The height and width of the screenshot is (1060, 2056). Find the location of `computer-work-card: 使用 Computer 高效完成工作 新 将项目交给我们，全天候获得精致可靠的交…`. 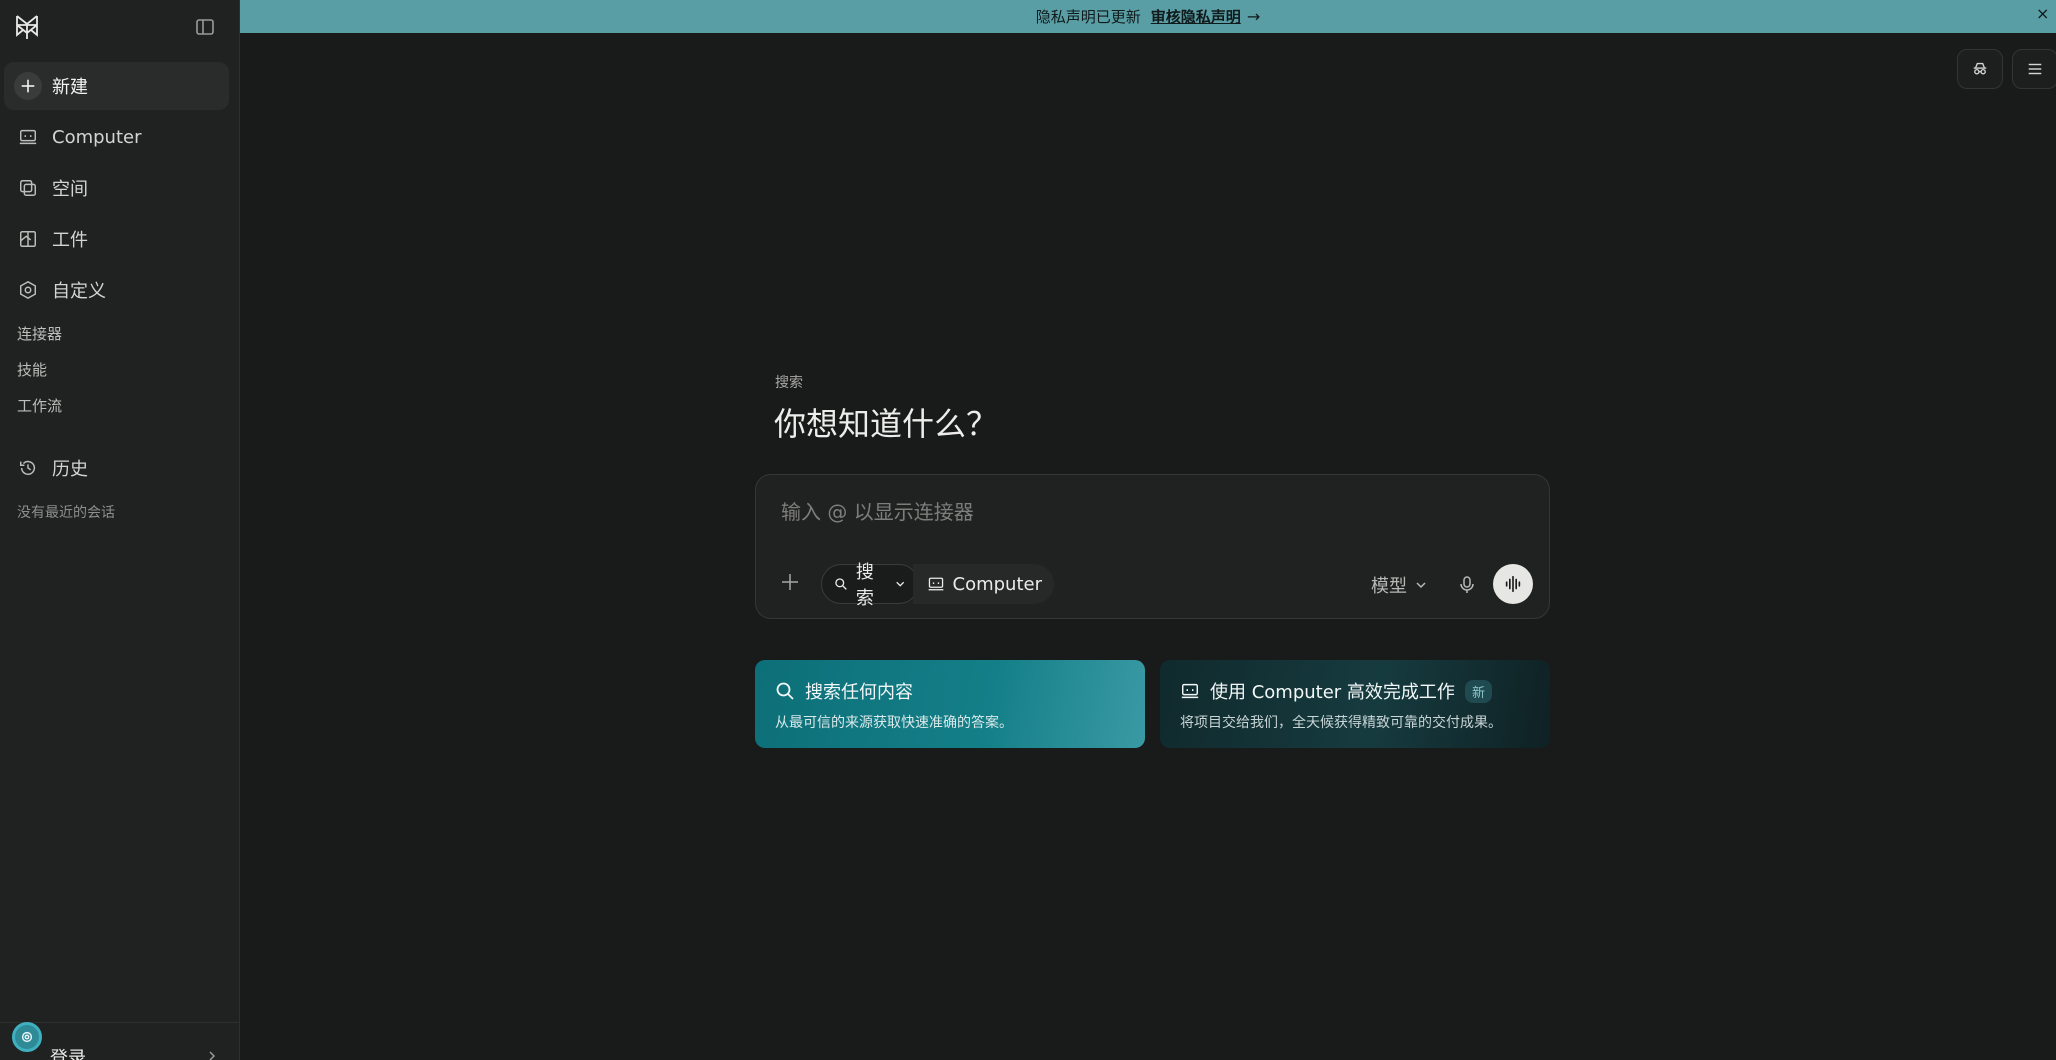

computer-work-card: 使用 Computer 高效完成工作 新 将项目交给我们，全天候获得精致可靠的交… is located at coordinates (1355, 704).